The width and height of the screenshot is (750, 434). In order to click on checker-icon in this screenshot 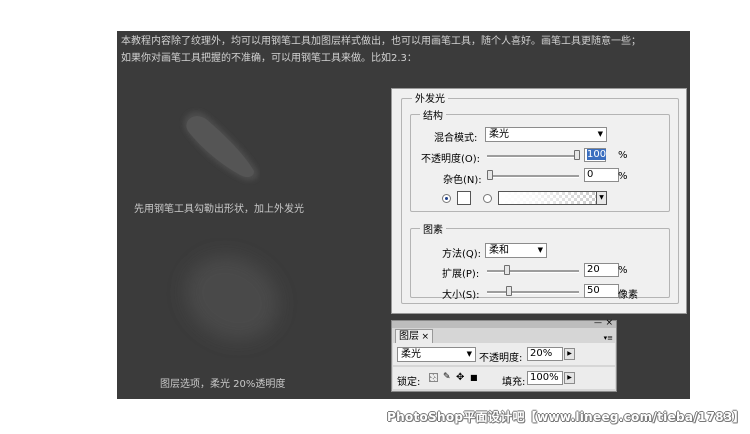, I will do `click(433, 377)`.